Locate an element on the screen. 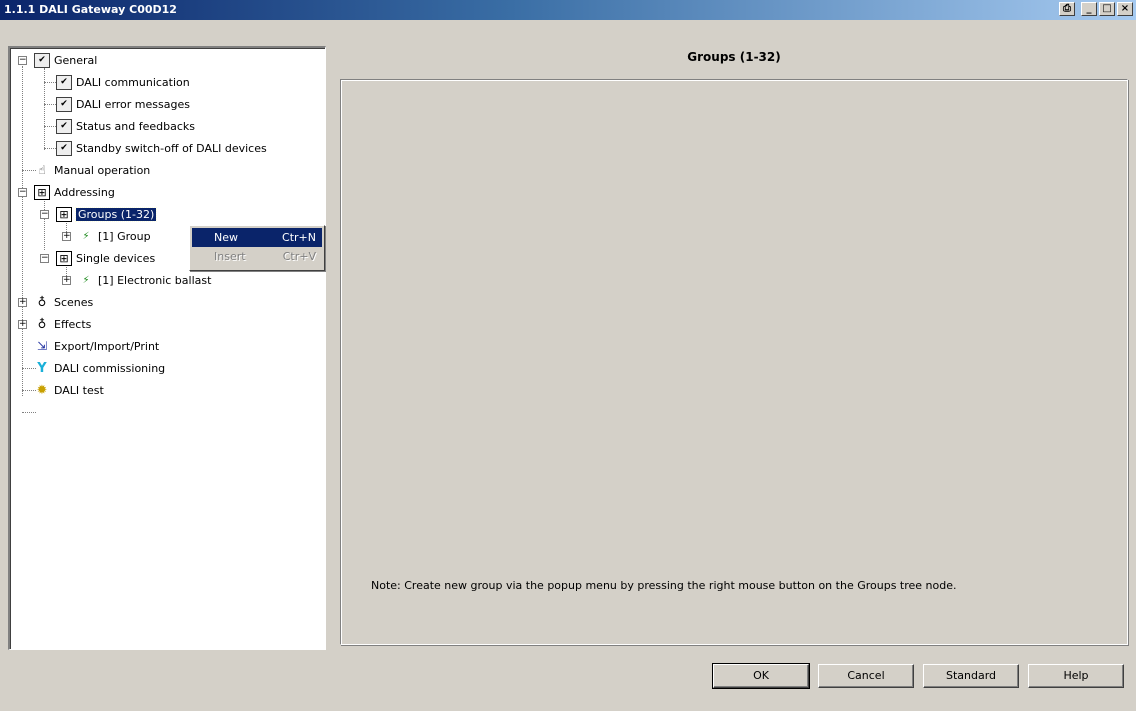 The image size is (1136, 711). wrench-icon: Y is located at coordinates (42, 368).